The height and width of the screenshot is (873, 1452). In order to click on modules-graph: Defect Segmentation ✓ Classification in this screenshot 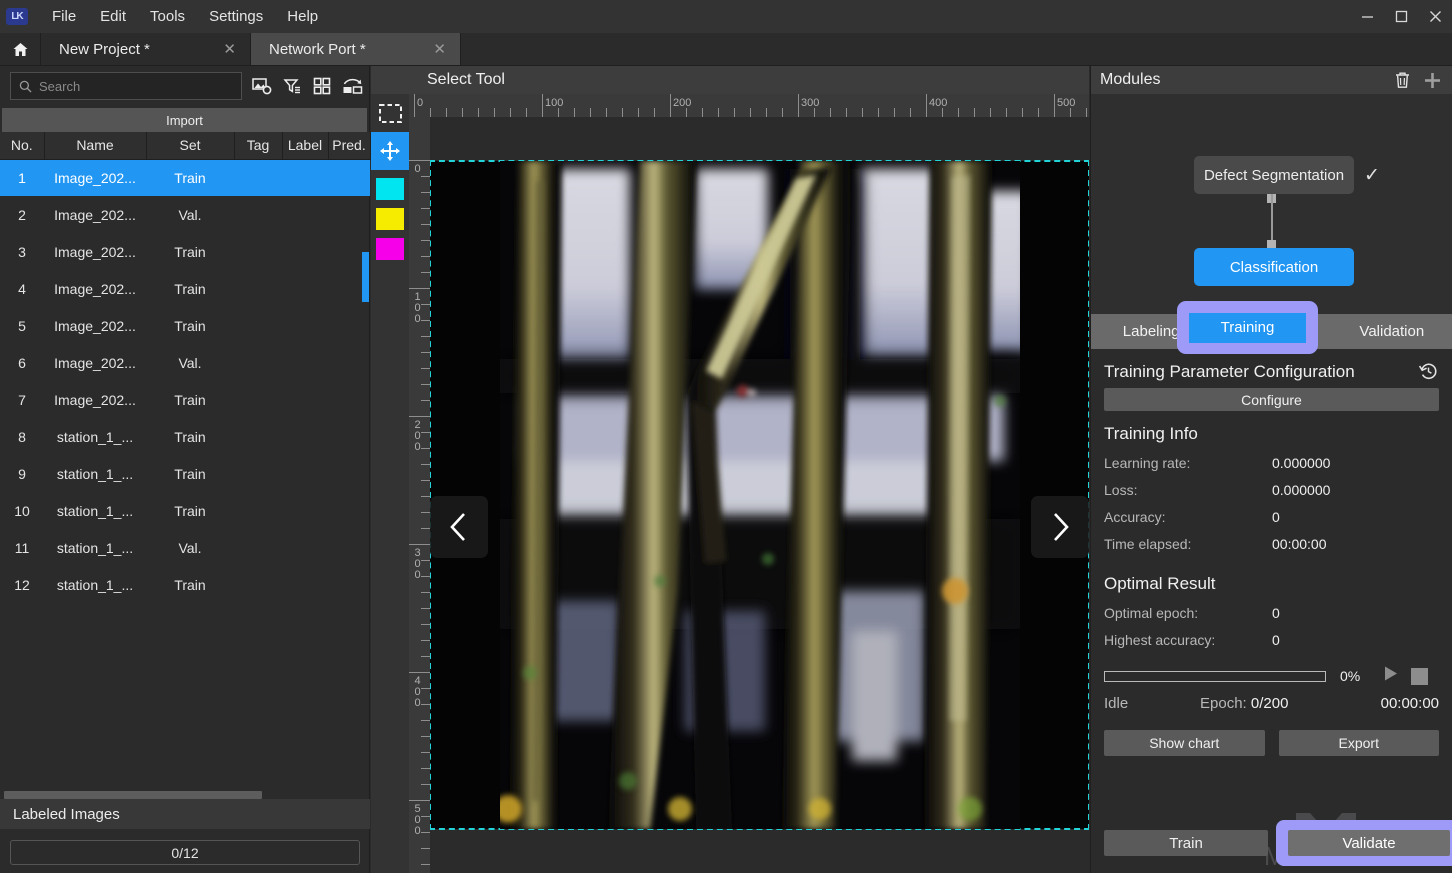, I will do `click(1271, 204)`.